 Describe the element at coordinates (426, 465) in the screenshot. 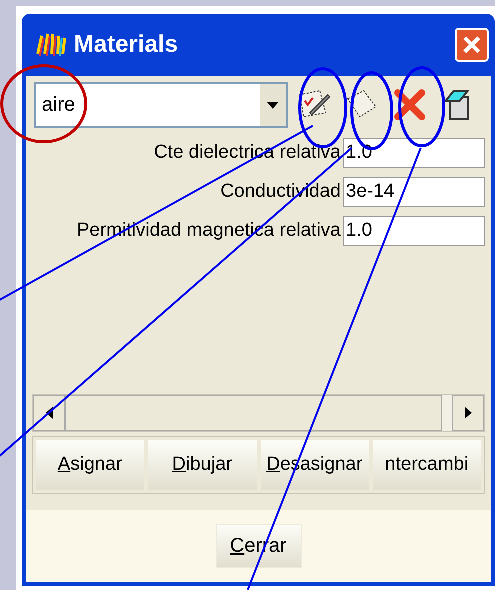

I see `action-button: ntercambi` at that location.